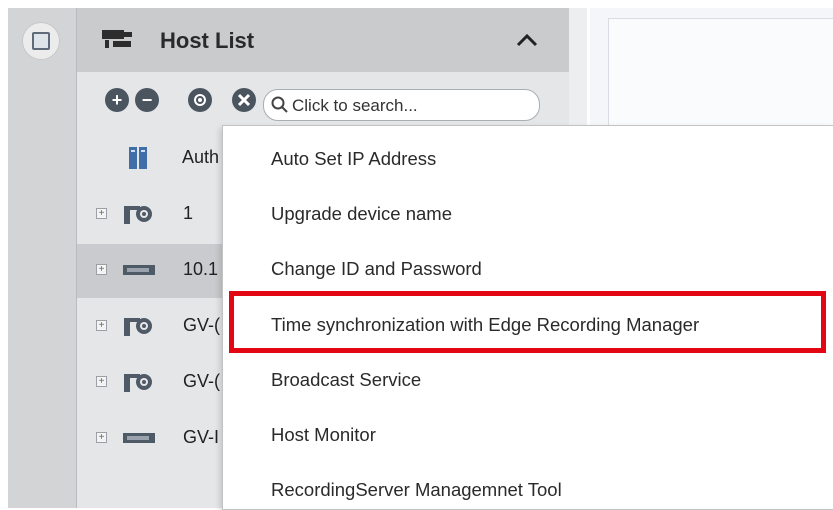  I want to click on search-icon, so click(279, 104).